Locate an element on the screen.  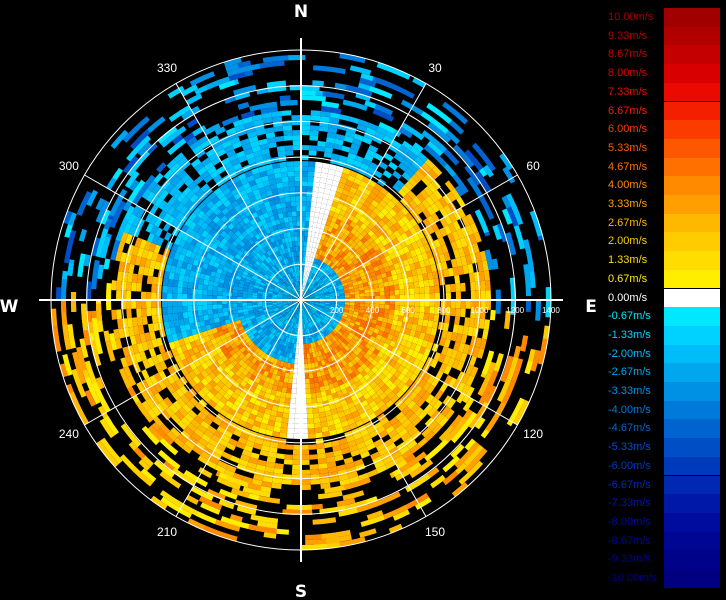
azimuth-label: 300 is located at coordinates (69, 166).